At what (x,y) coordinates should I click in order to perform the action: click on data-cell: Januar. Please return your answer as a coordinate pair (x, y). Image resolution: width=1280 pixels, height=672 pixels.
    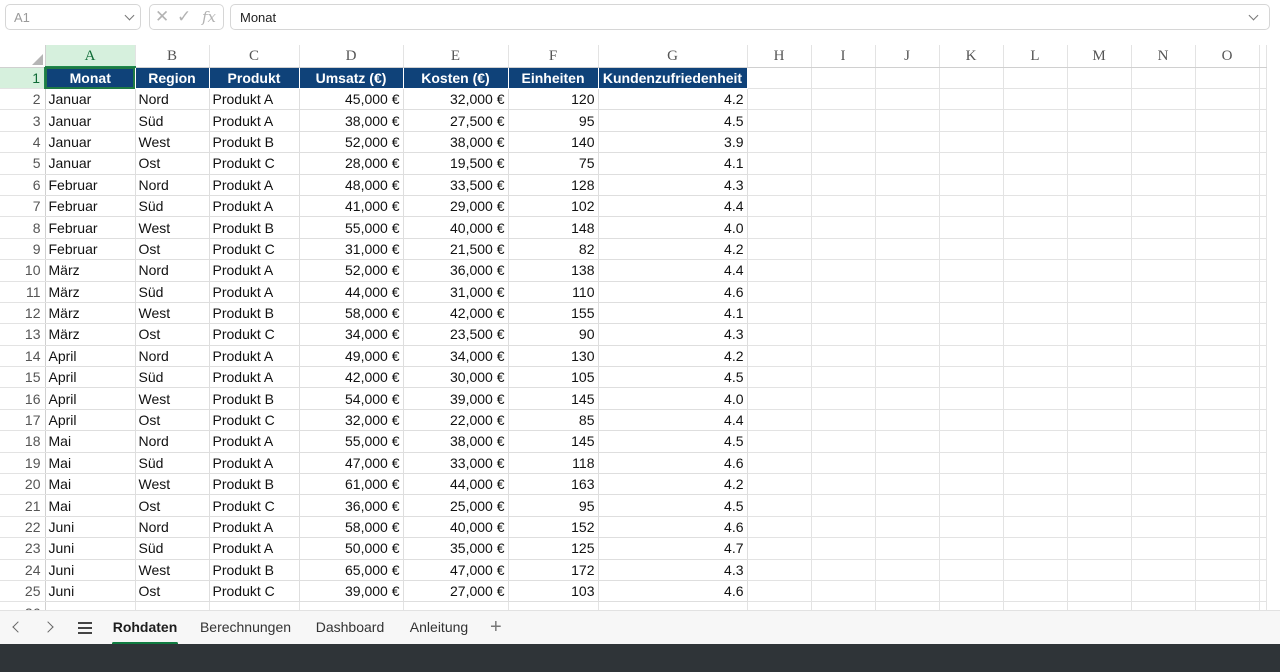
    Looking at the image, I should click on (90, 99).